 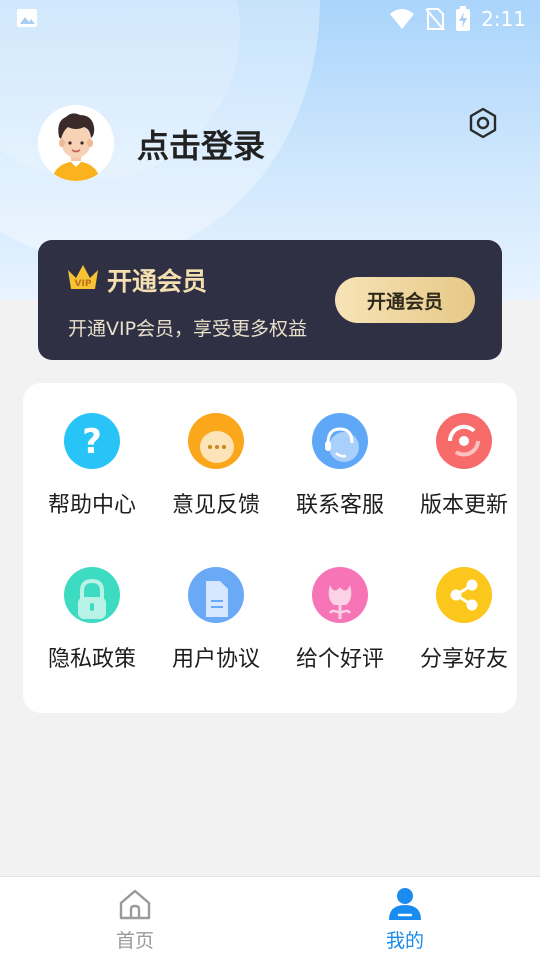 What do you see at coordinates (405, 300) in the screenshot?
I see `open-vip-button: 开通会员` at bounding box center [405, 300].